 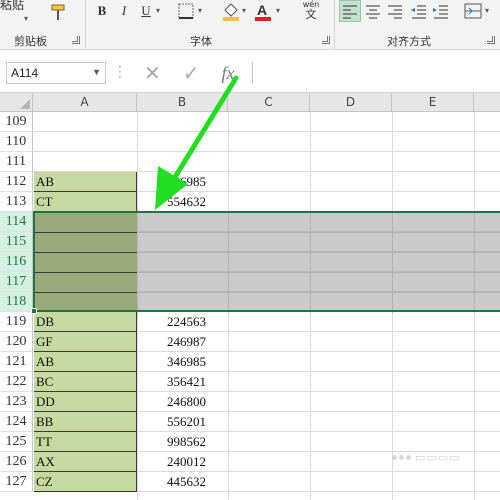 I want to click on fill-color-dropdown-icon: ▾, so click(x=244, y=10).